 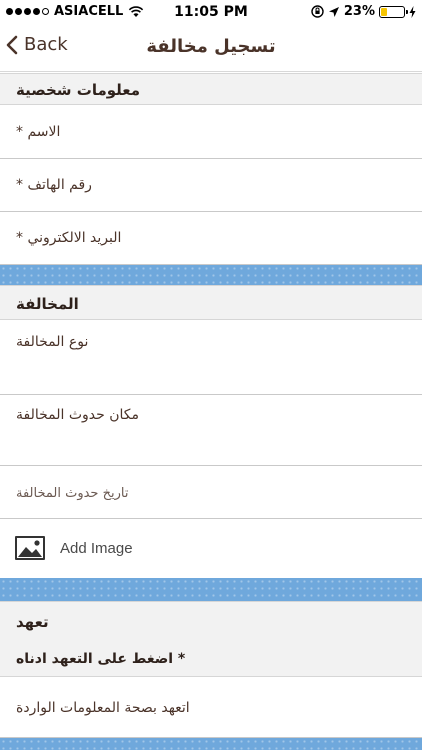 I want to click on violation-section-header: المخالفة, so click(x=211, y=302).